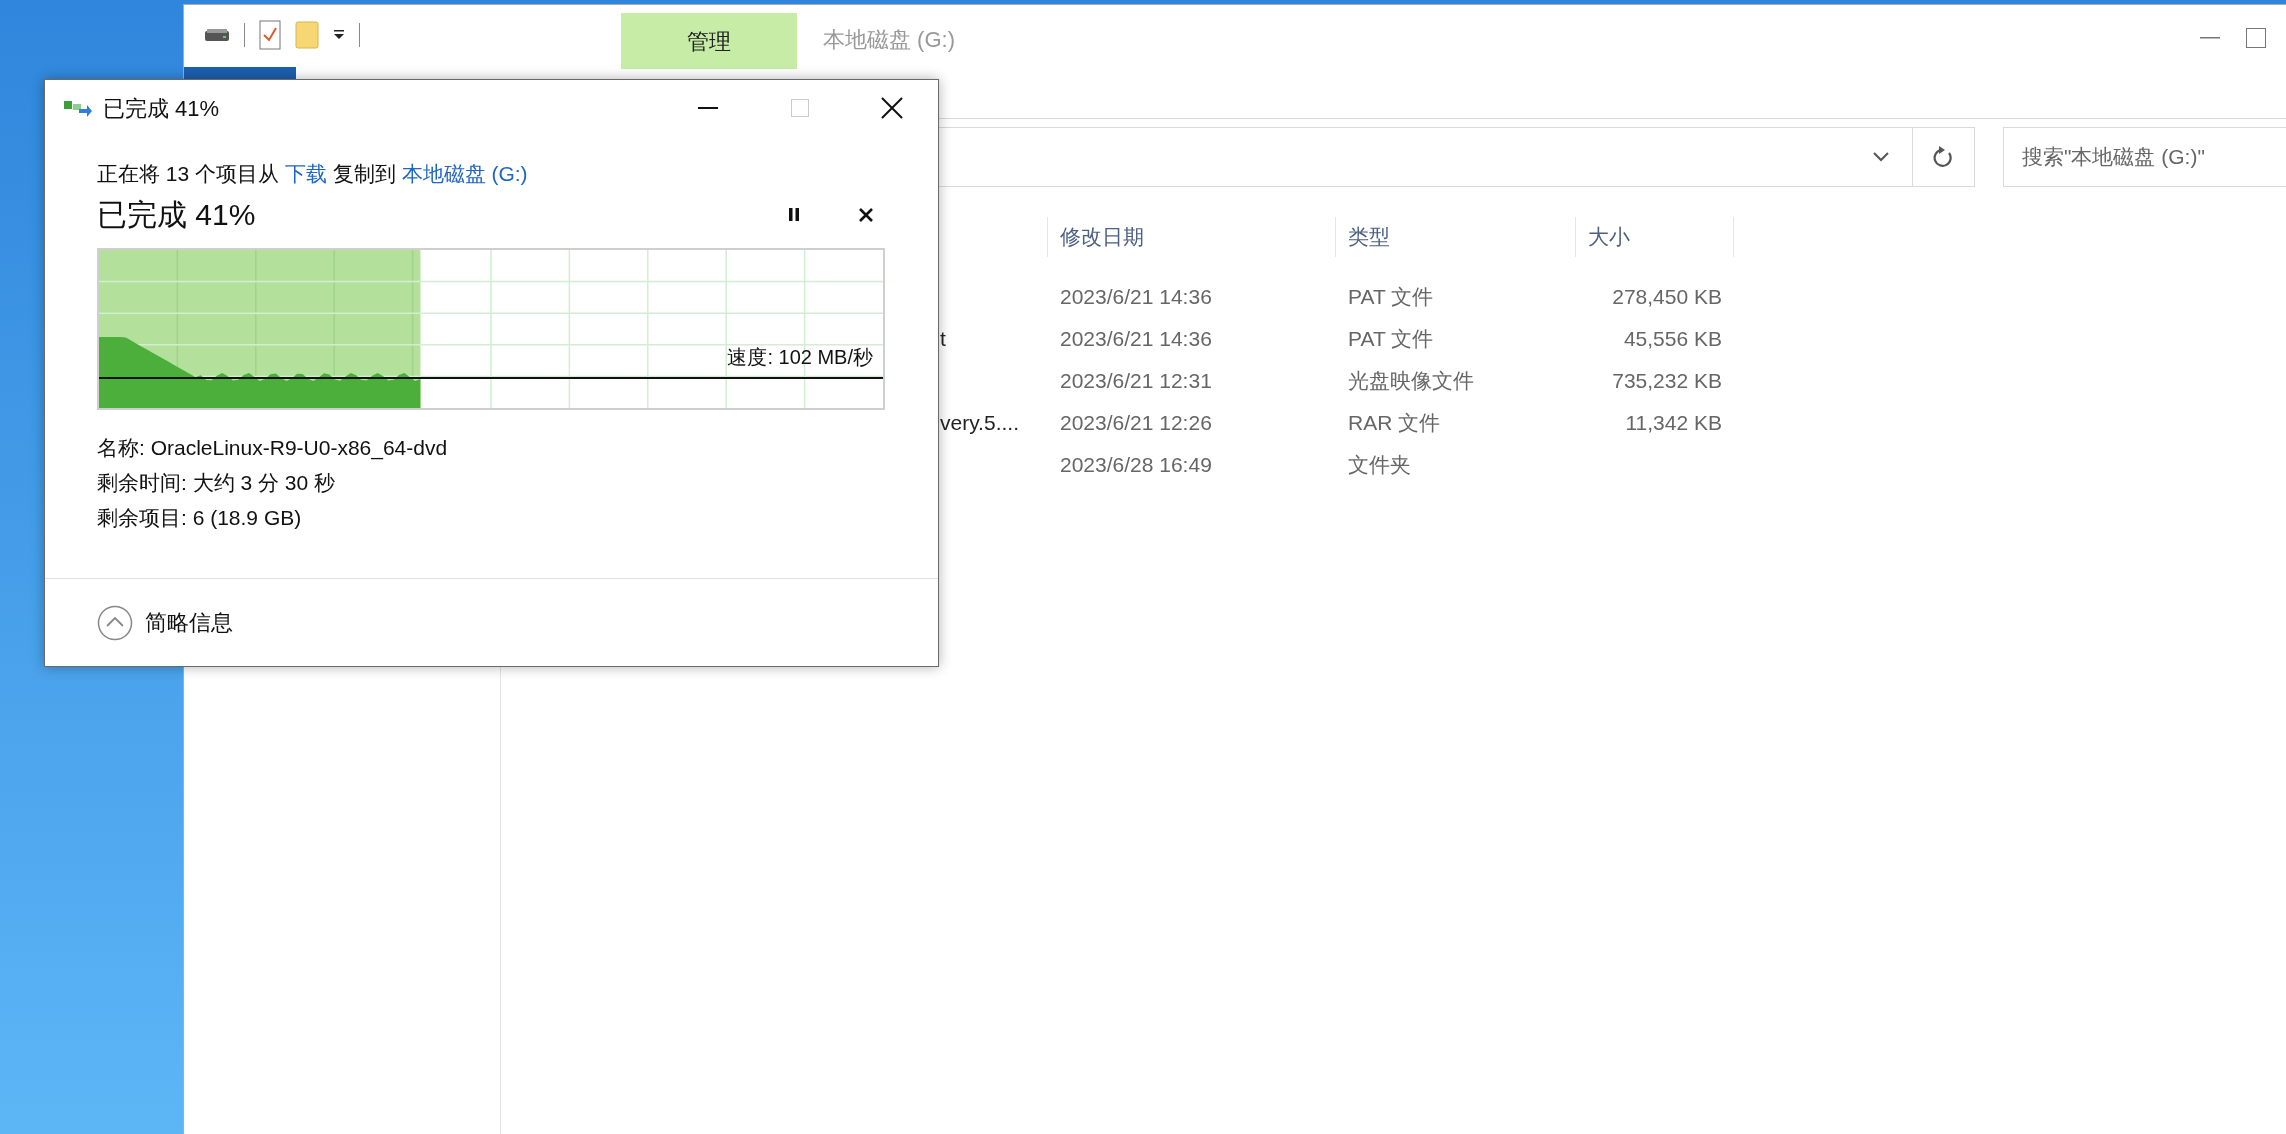 This screenshot has height=1134, width=2286. What do you see at coordinates (339, 35) in the screenshot?
I see `dropdown-icon` at bounding box center [339, 35].